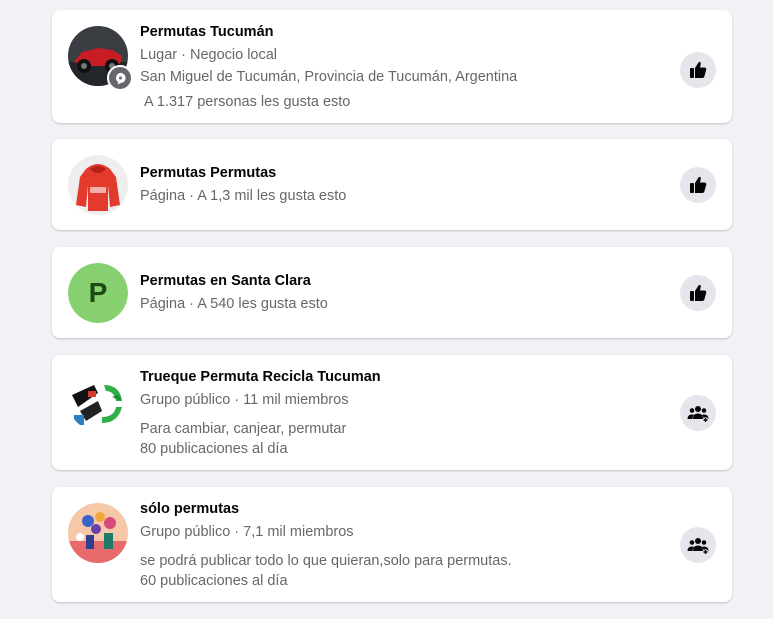  What do you see at coordinates (243, 196) in the screenshot?
I see `result-meta: Página · A 1,3 mil les gusta esto` at bounding box center [243, 196].